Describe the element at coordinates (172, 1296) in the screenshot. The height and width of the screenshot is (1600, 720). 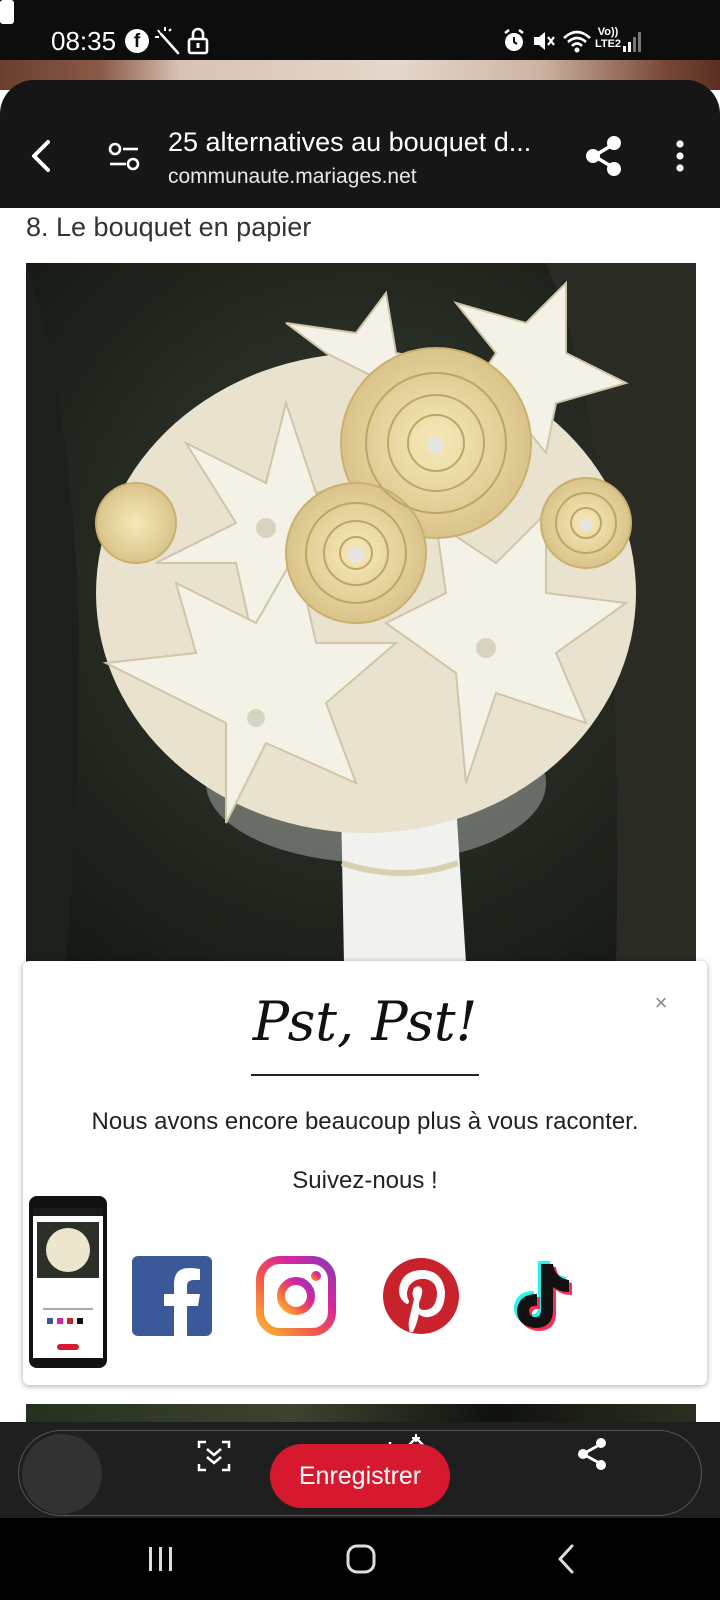
I see `facebook-icon` at that location.